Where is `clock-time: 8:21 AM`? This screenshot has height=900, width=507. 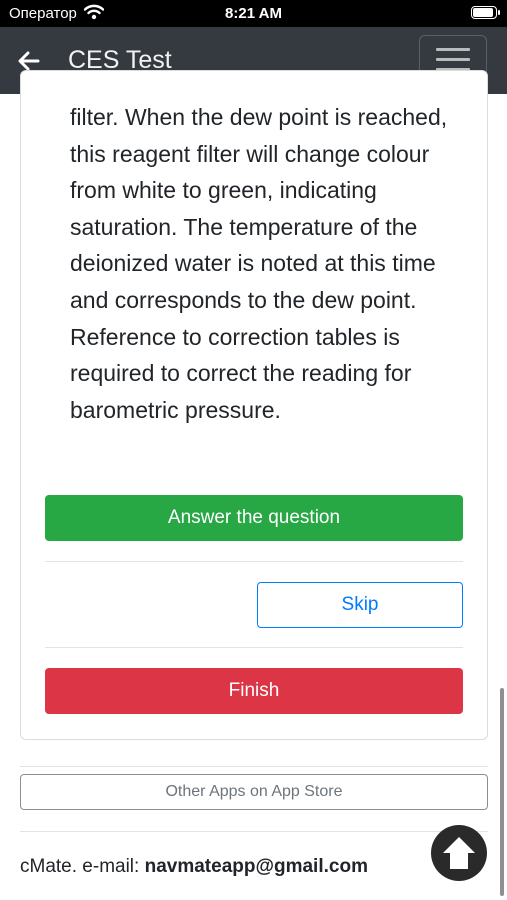
clock-time: 8:21 AM is located at coordinates (253, 13).